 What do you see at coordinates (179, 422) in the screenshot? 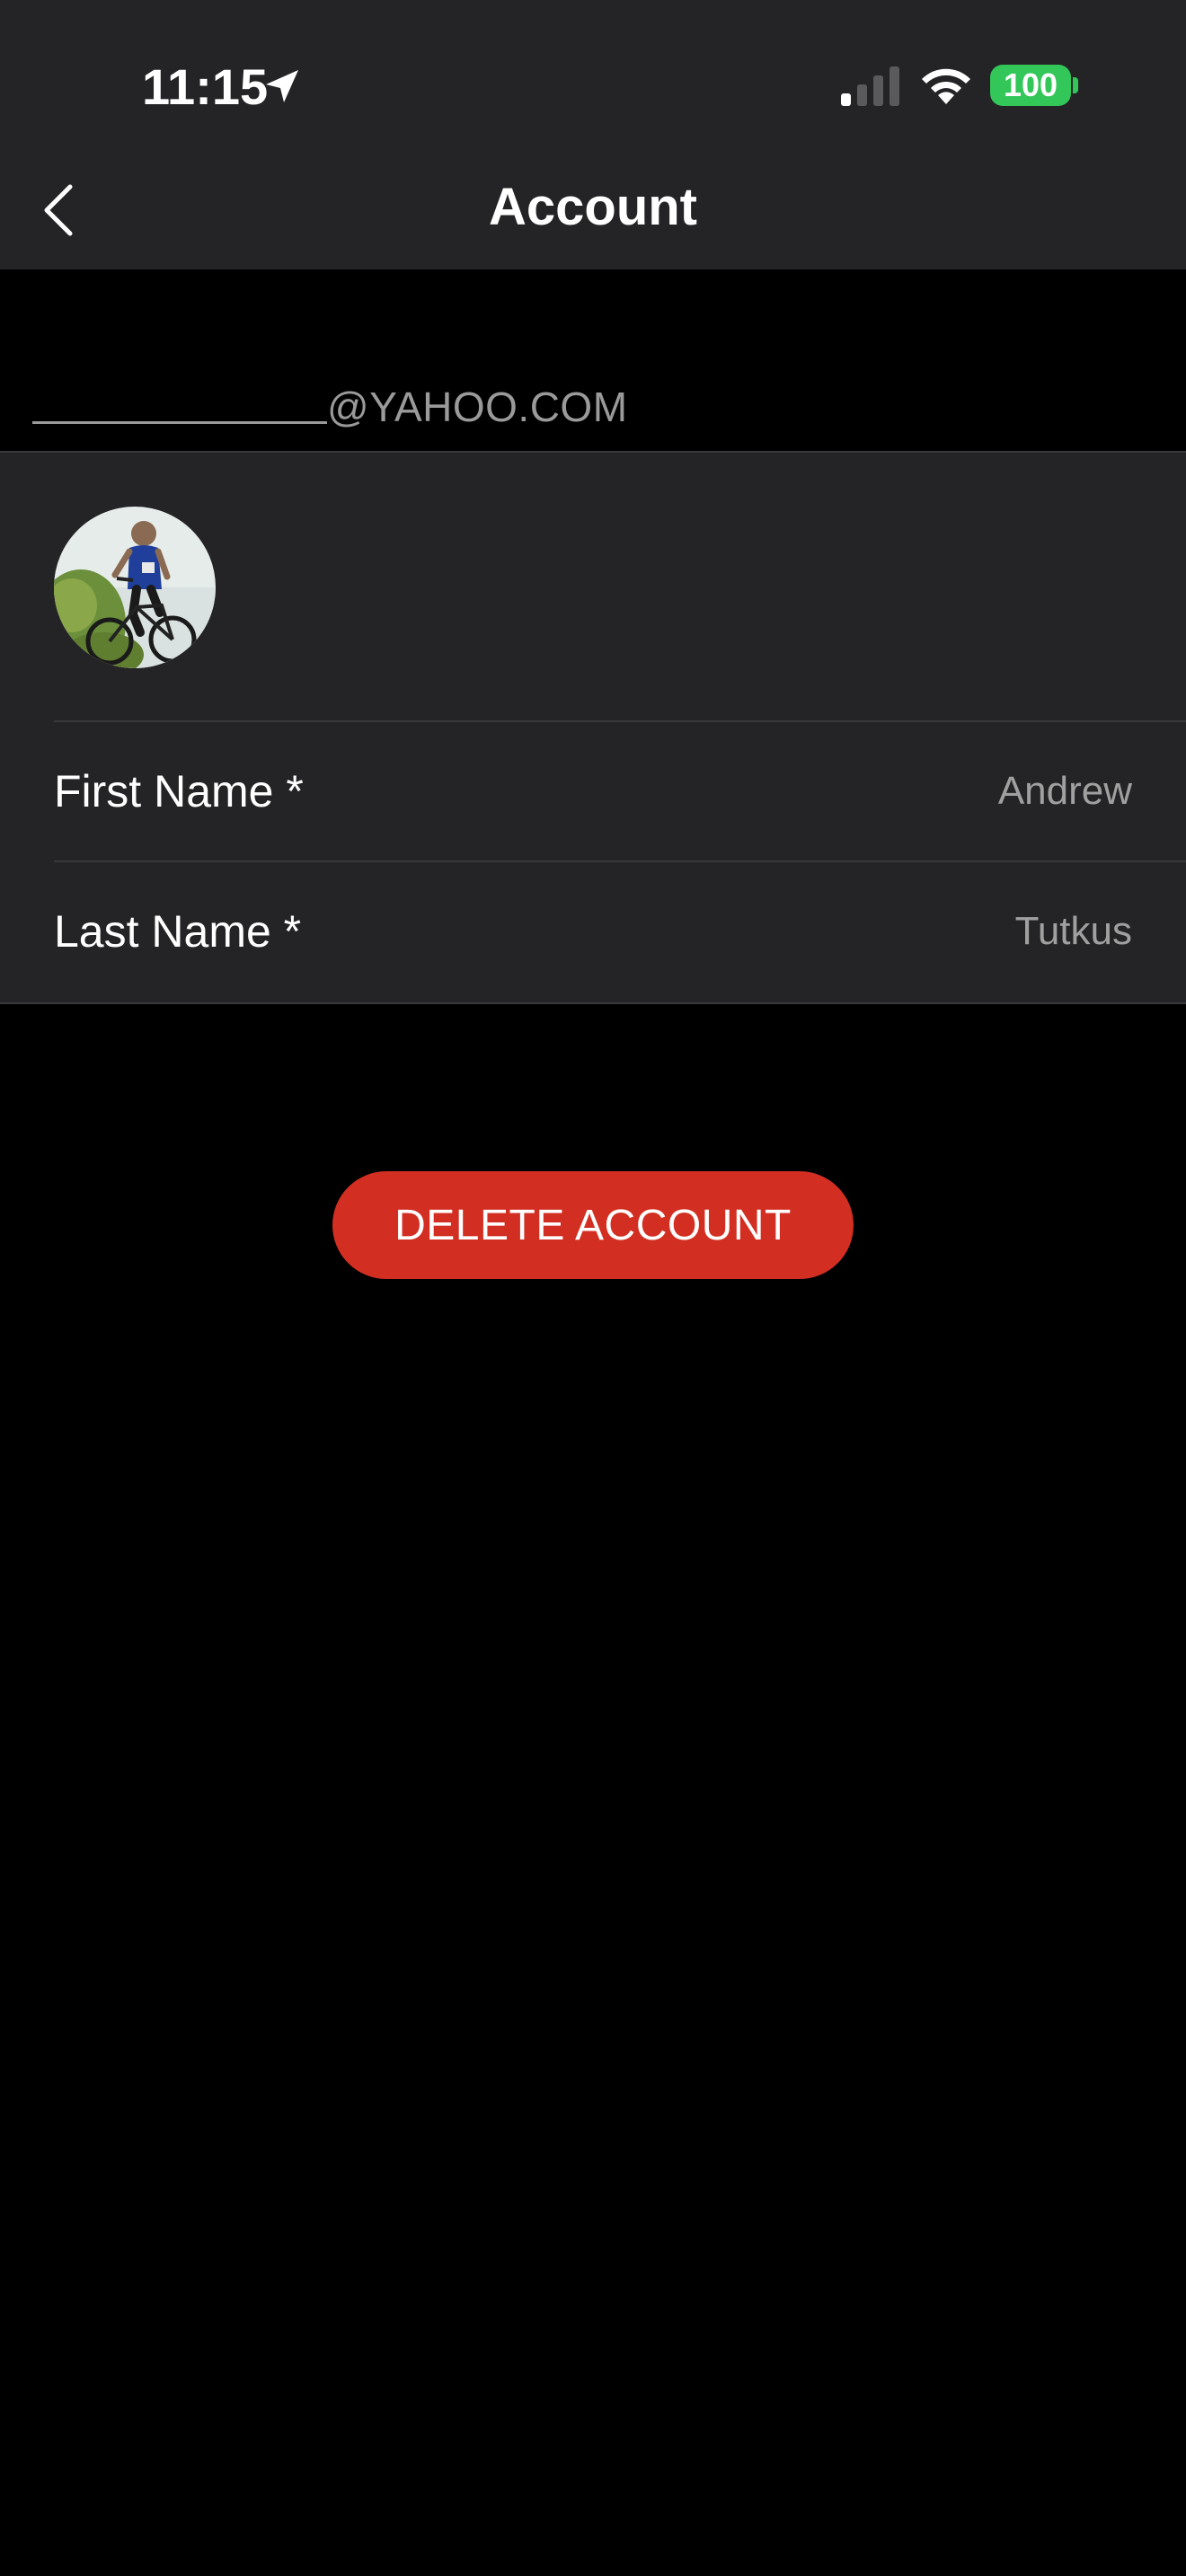
I see `email-username-redacted` at bounding box center [179, 422].